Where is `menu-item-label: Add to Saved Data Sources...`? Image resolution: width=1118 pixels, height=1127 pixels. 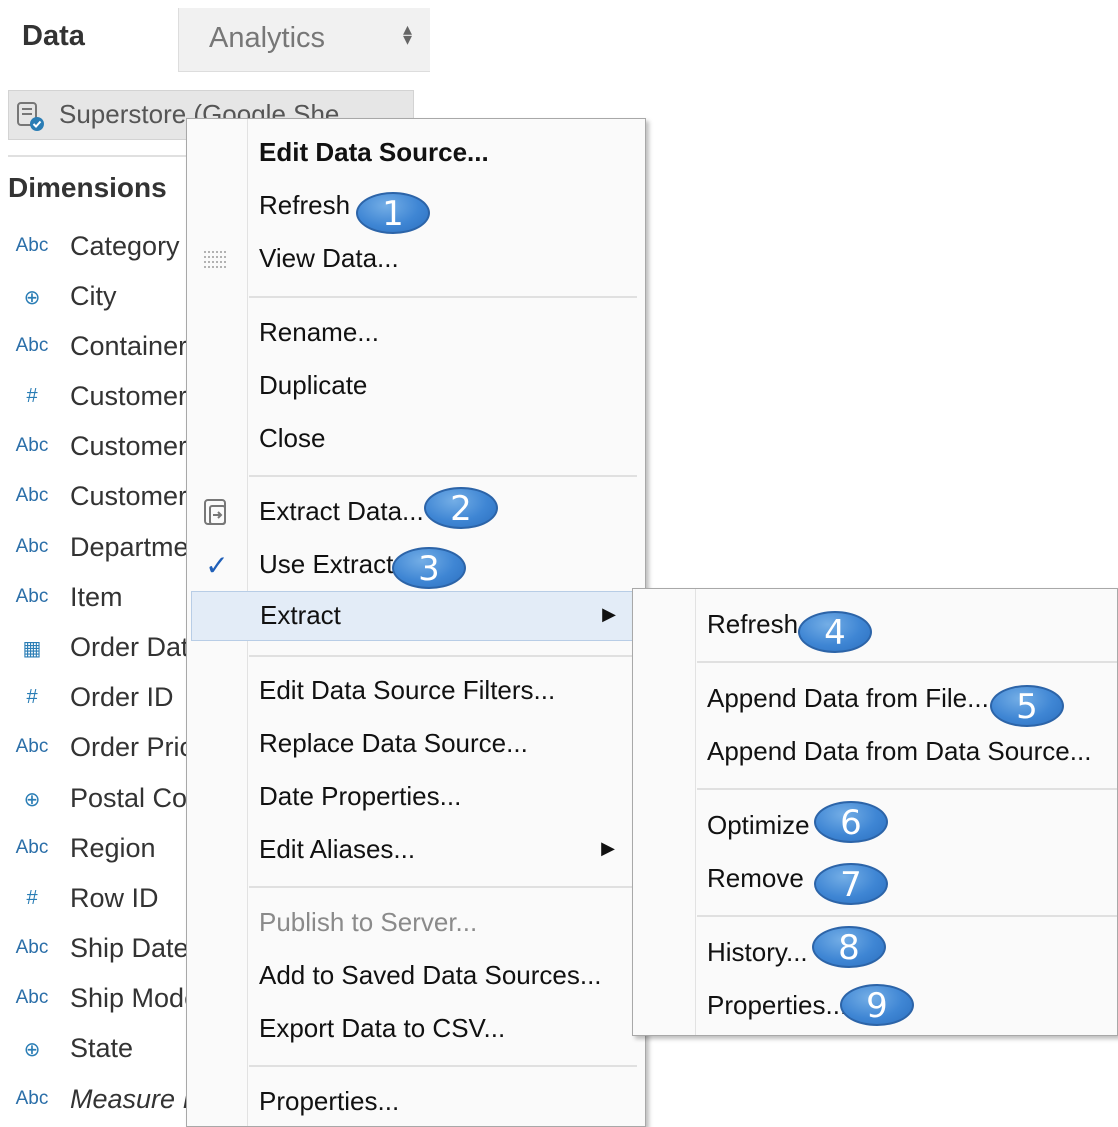
menu-item-label: Add to Saved Data Sources... is located at coordinates (430, 975).